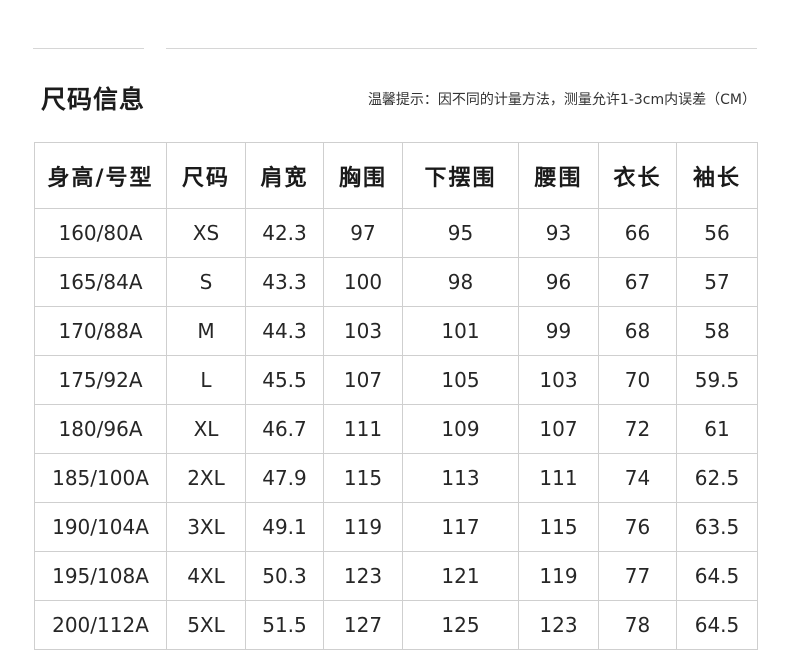  Describe the element at coordinates (284, 576) in the screenshot. I see `table-cell: 50.3` at that location.